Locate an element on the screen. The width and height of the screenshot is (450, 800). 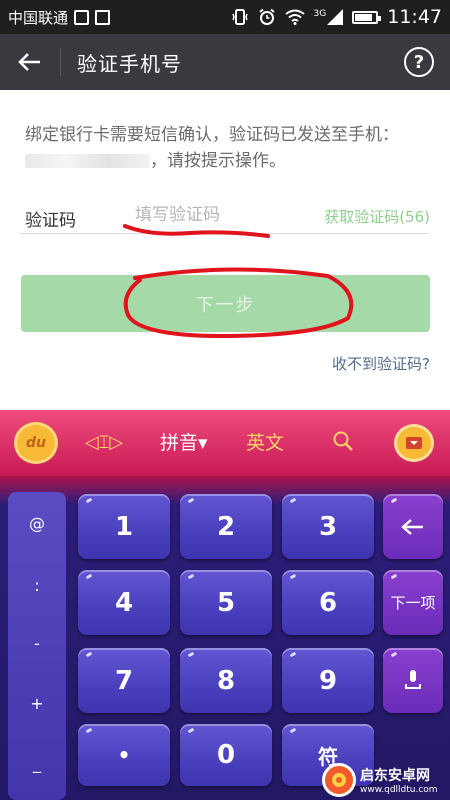
side-key-plus: + is located at coordinates (37, 703).